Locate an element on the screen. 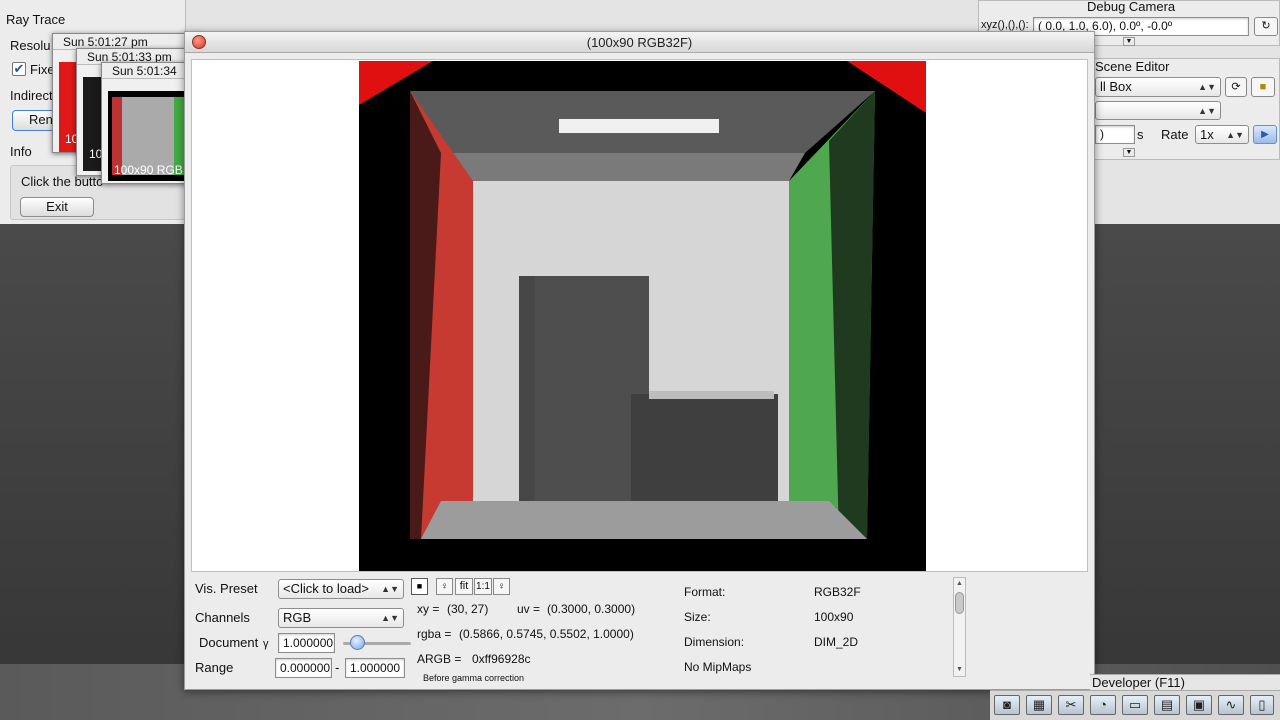 This screenshot has height=720, width=1280. vis-preset-label: Vis. Preset is located at coordinates (226, 588).